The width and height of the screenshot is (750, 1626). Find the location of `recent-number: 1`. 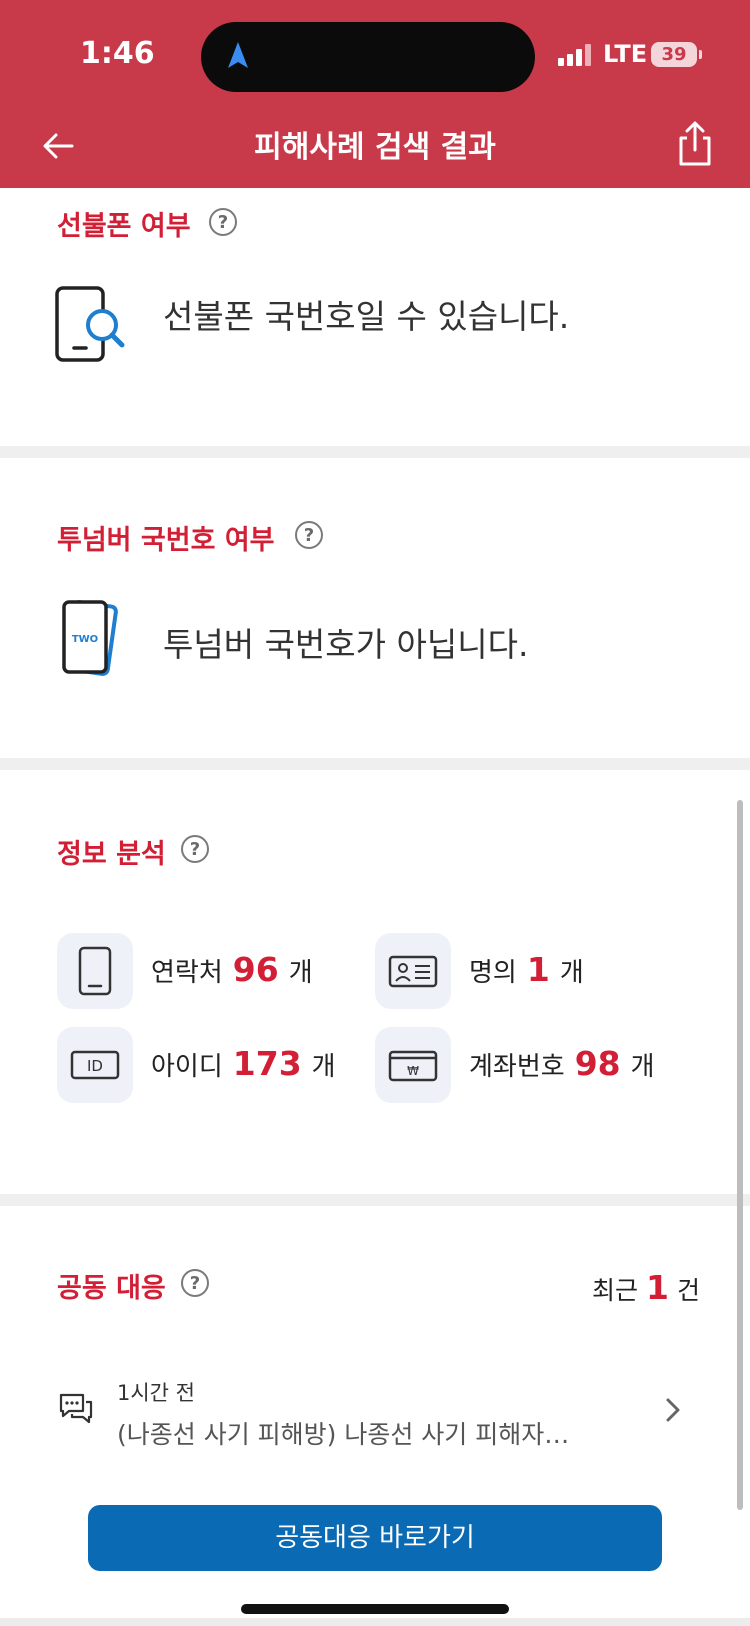

recent-number: 1 is located at coordinates (657, 1287).